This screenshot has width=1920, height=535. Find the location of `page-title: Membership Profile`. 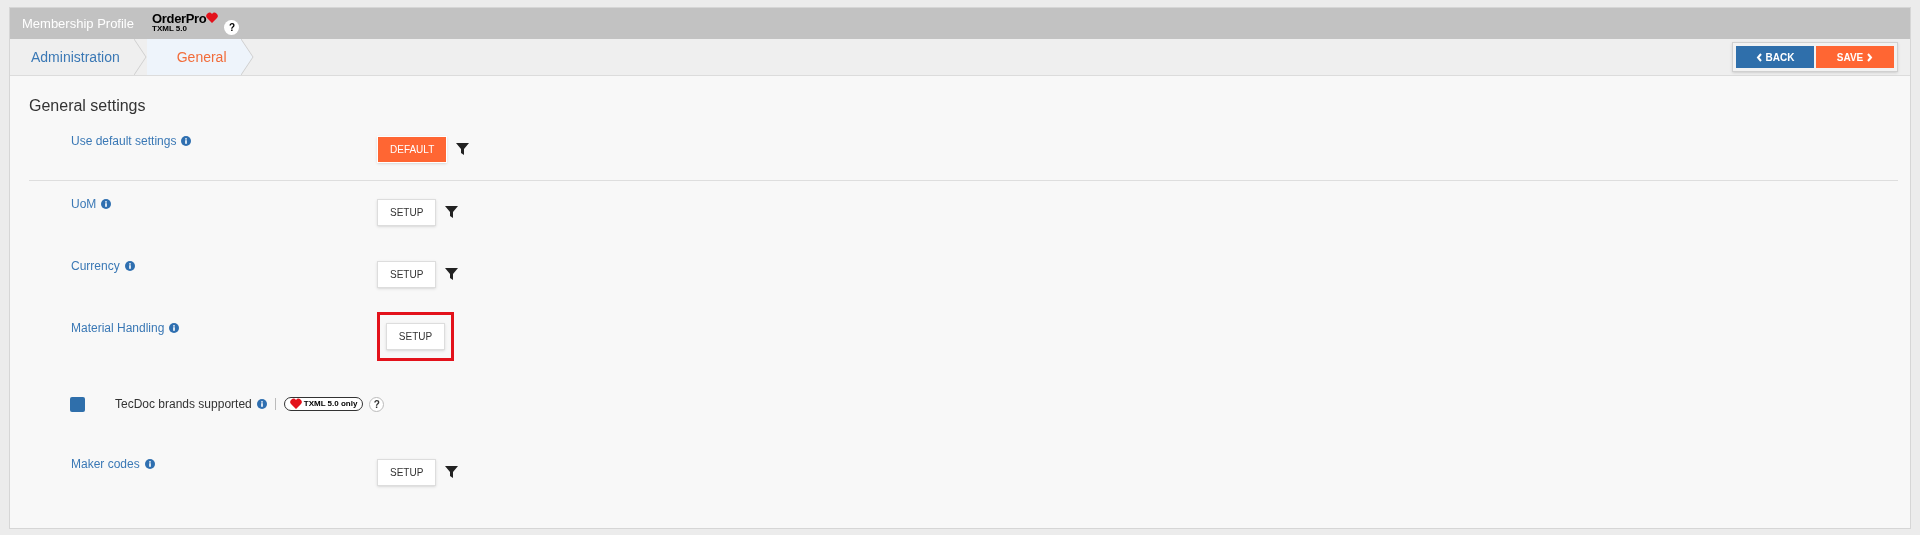

page-title: Membership Profile is located at coordinates (78, 23).